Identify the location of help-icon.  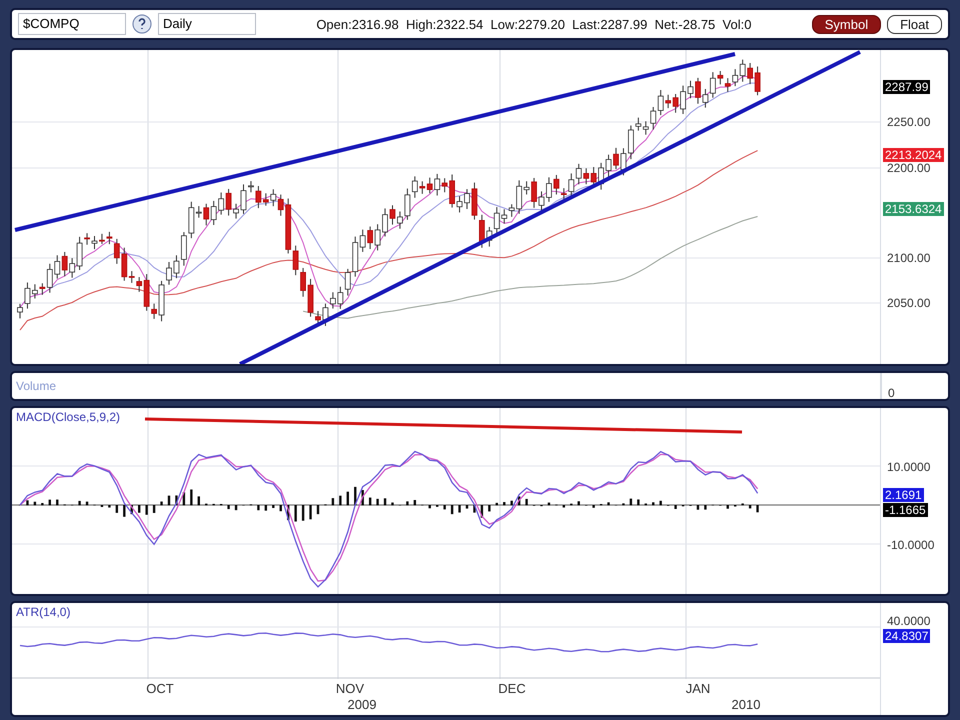
(142, 24).